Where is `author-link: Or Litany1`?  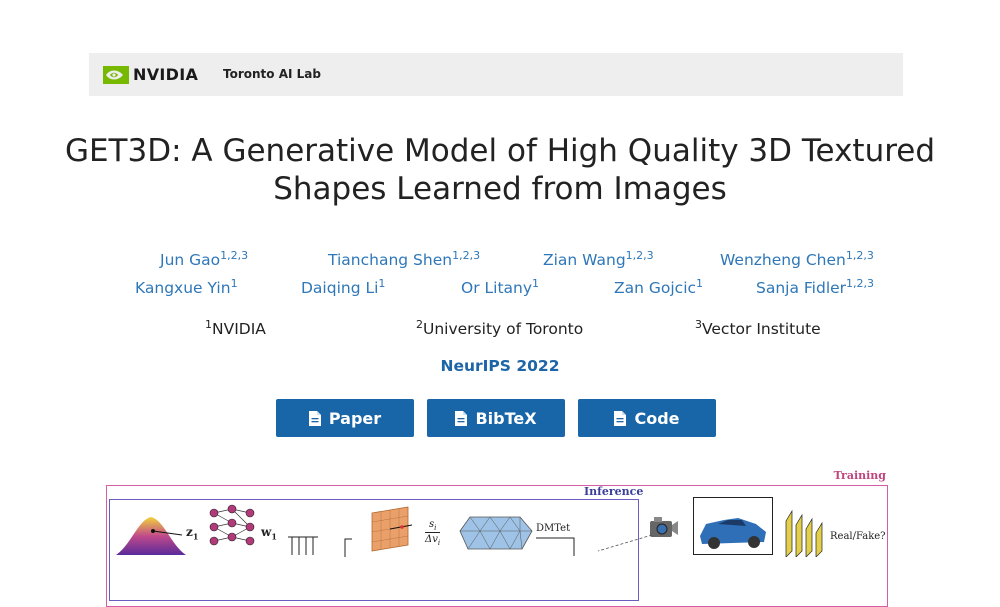
author-link: Or Litany1 is located at coordinates (500, 287).